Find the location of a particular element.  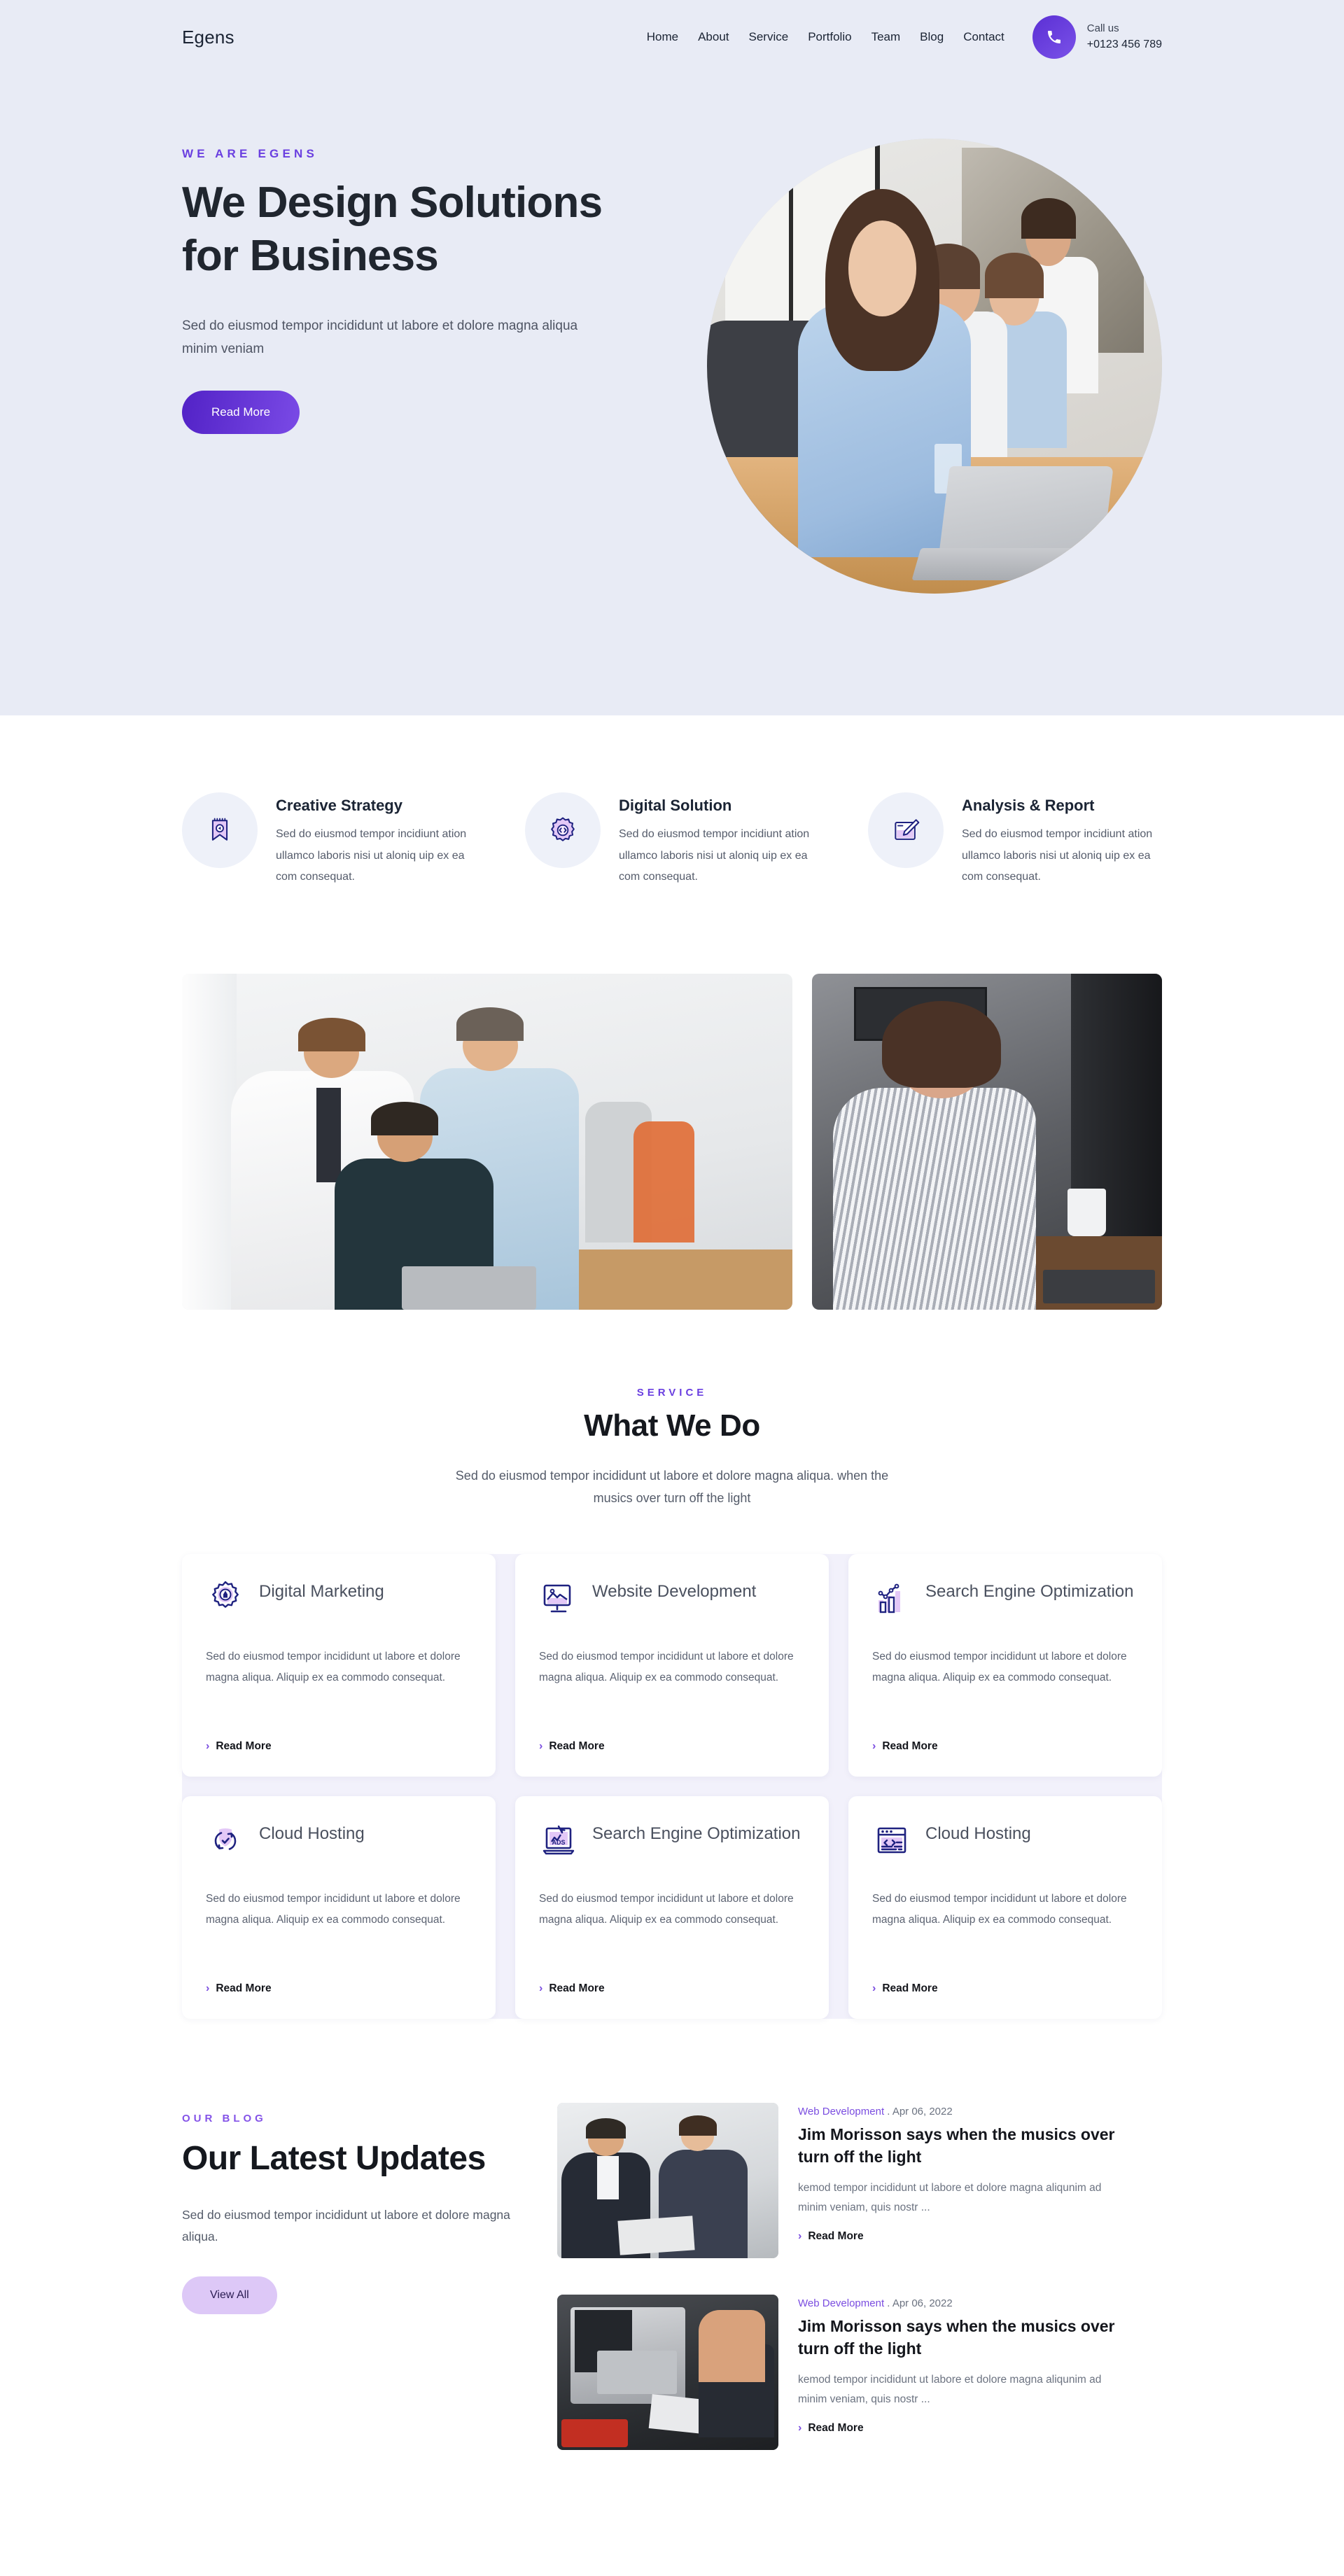

hero-read-more-button: Read More is located at coordinates (241, 413).